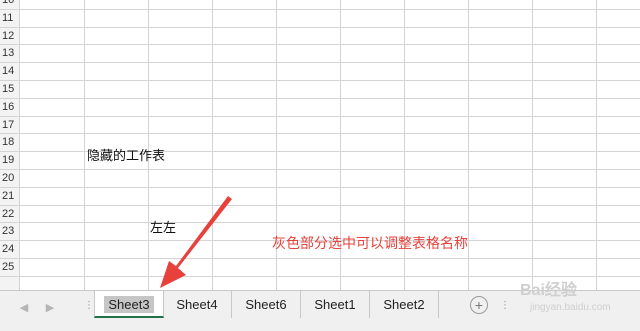 The image size is (640, 331). Describe the element at coordinates (479, 305) in the screenshot. I see `plus-circle-icon: +` at that location.